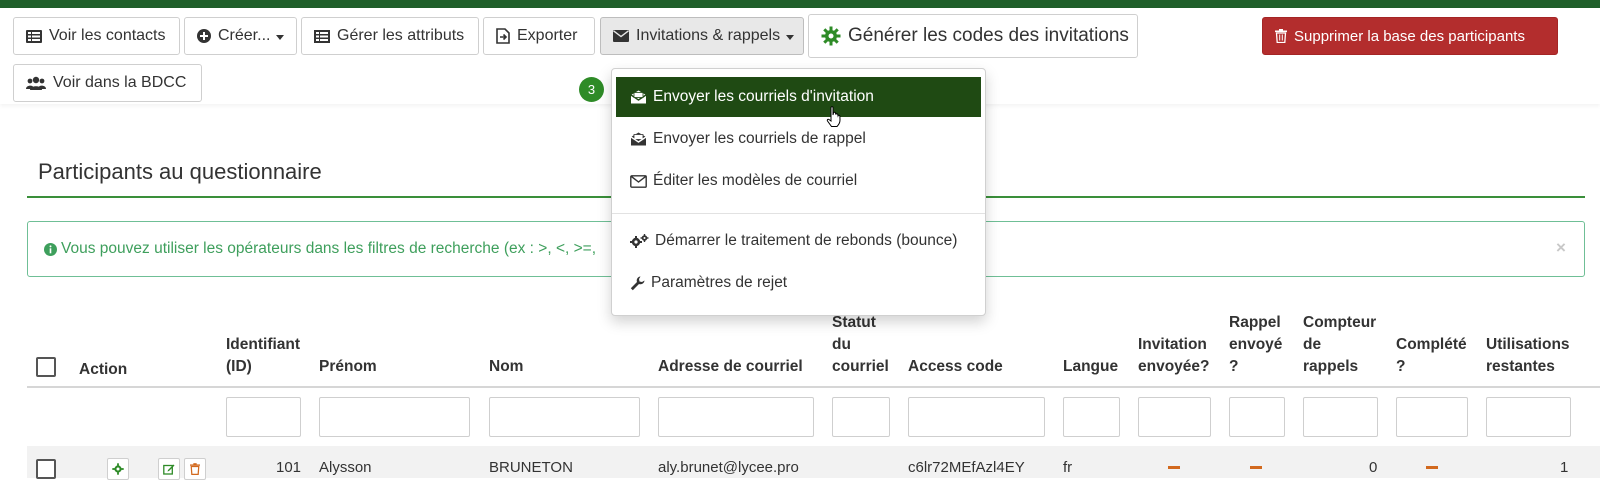 The image size is (1600, 480). I want to click on filter-input-access-code, so click(976, 417).